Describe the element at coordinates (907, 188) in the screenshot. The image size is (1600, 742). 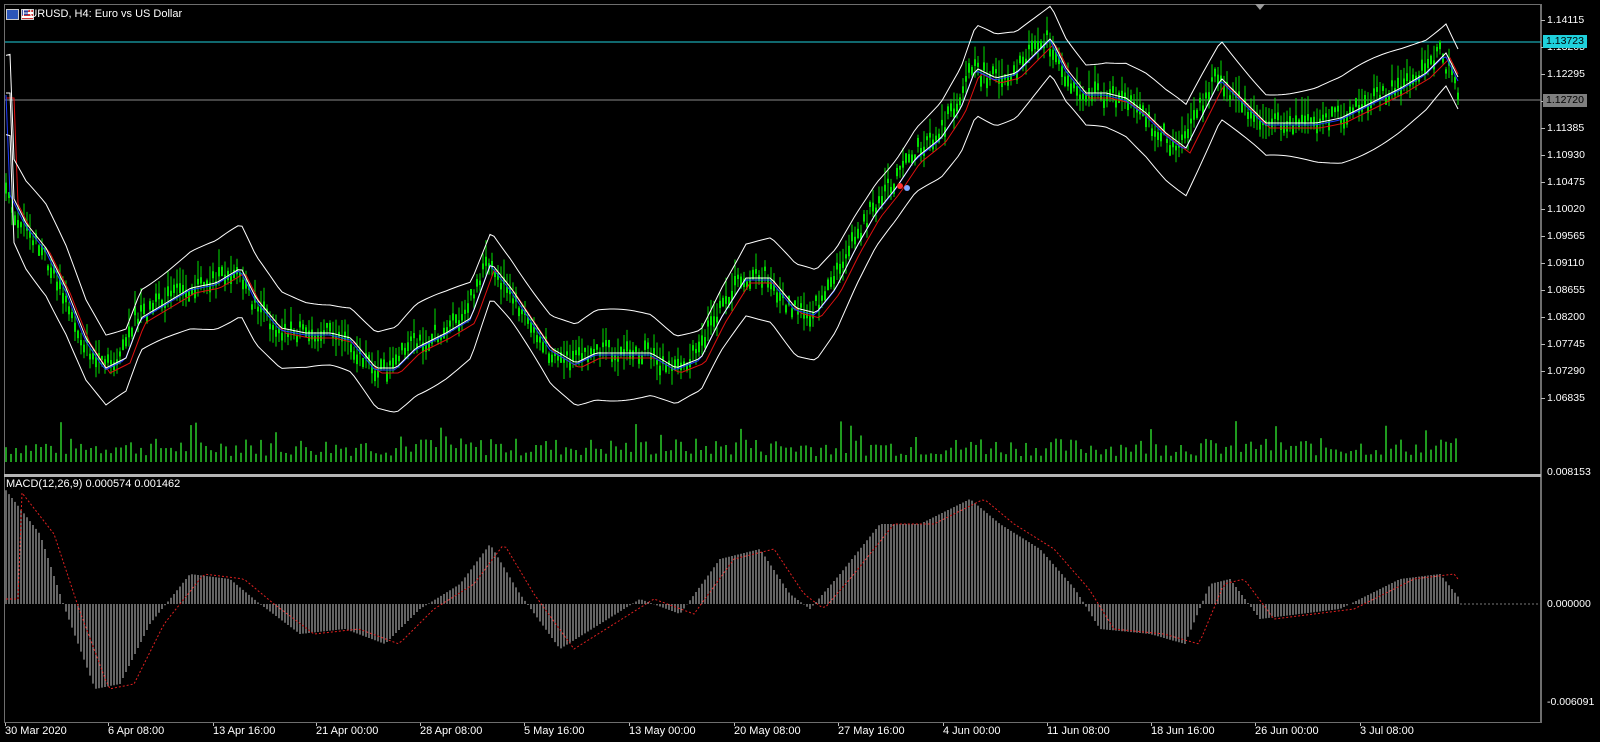
I see `trade-arrow-icon` at that location.